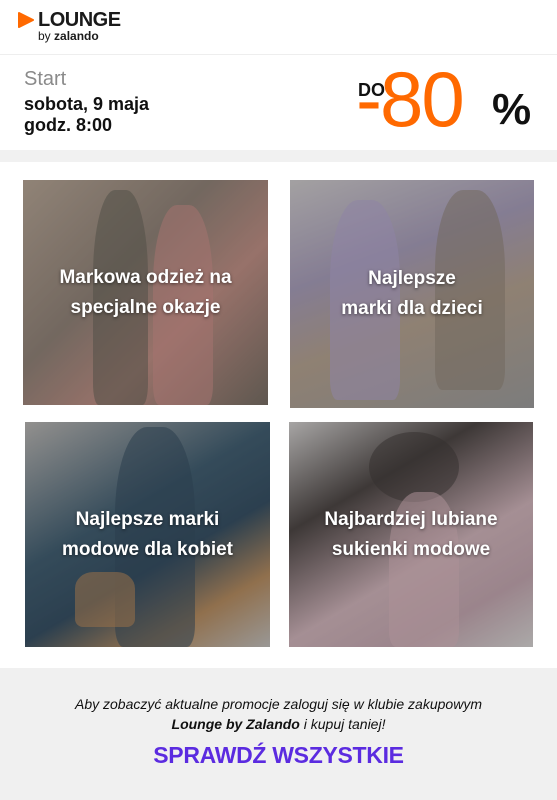  I want to click on promo-discount: -80, so click(410, 99).